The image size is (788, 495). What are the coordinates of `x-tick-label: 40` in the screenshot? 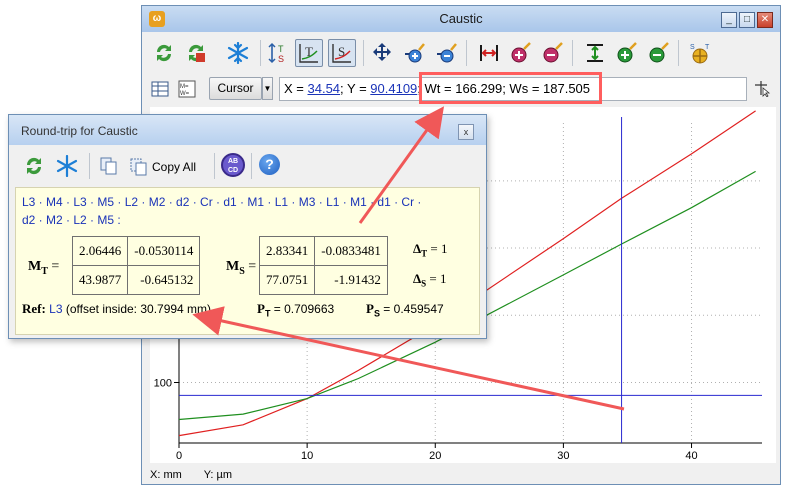 It's located at (691, 456).